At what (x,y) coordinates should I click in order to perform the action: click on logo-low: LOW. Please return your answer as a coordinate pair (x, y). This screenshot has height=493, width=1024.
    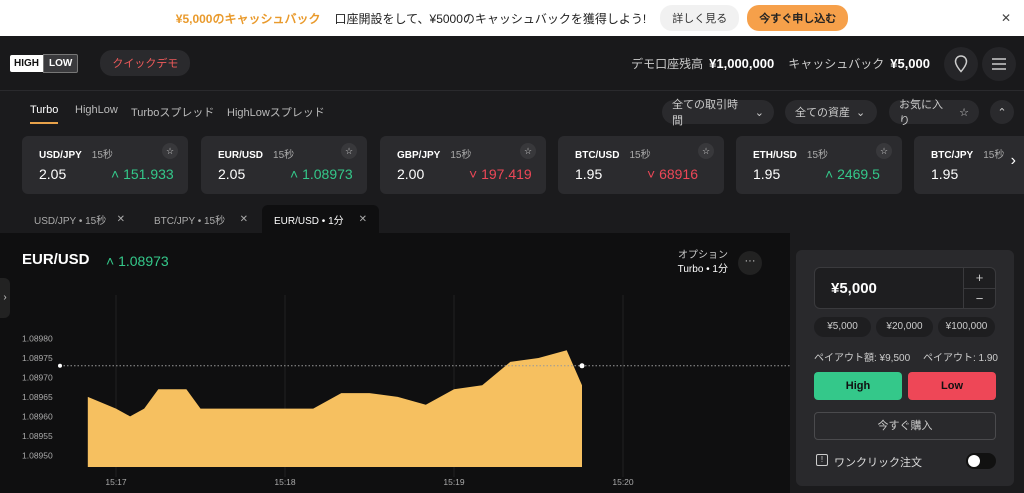
    Looking at the image, I should click on (61, 63).